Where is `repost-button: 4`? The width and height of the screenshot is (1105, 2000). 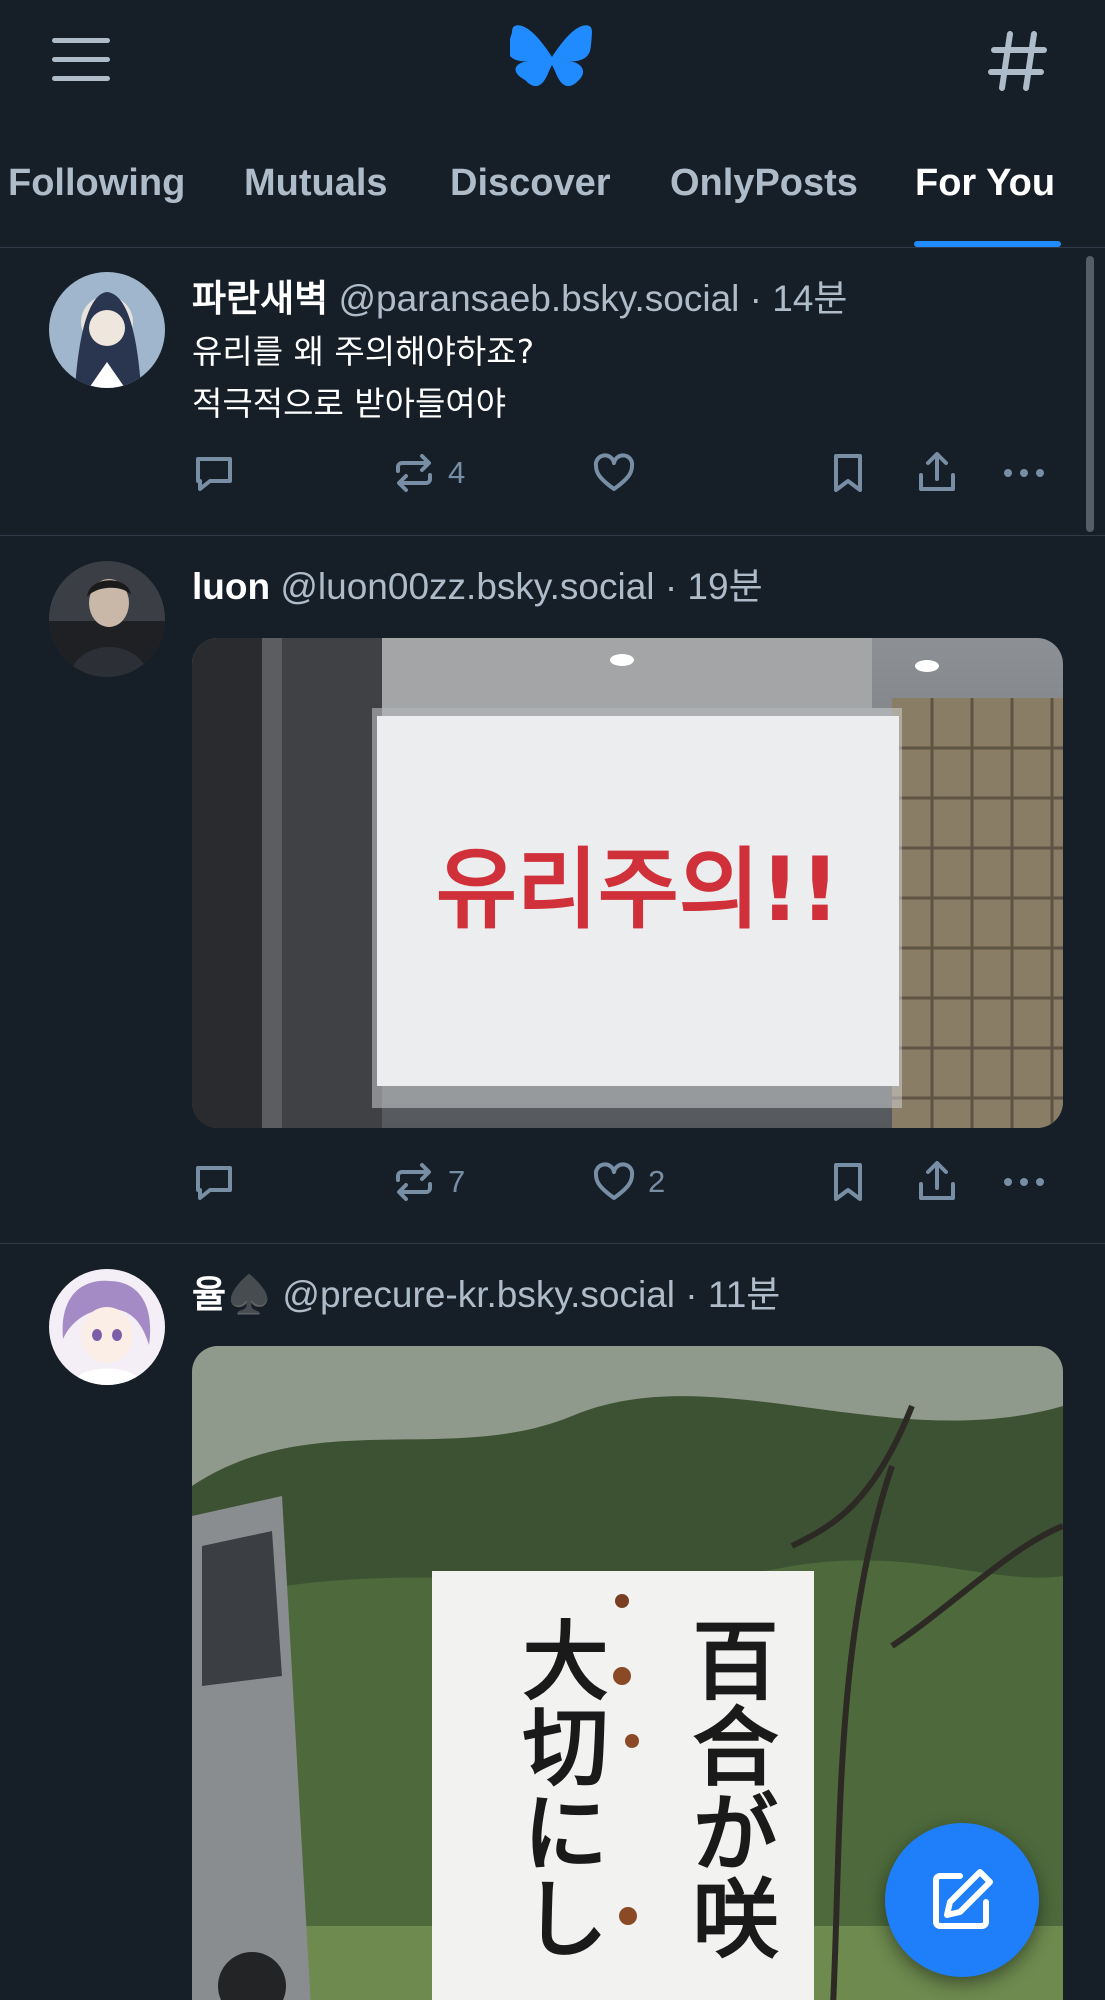 repost-button: 4 is located at coordinates (428, 473).